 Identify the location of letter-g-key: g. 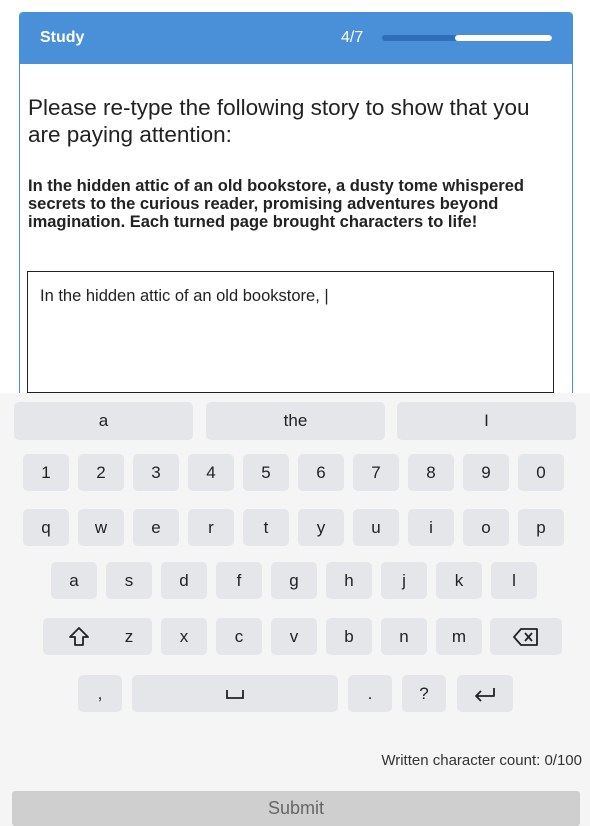
(294, 580).